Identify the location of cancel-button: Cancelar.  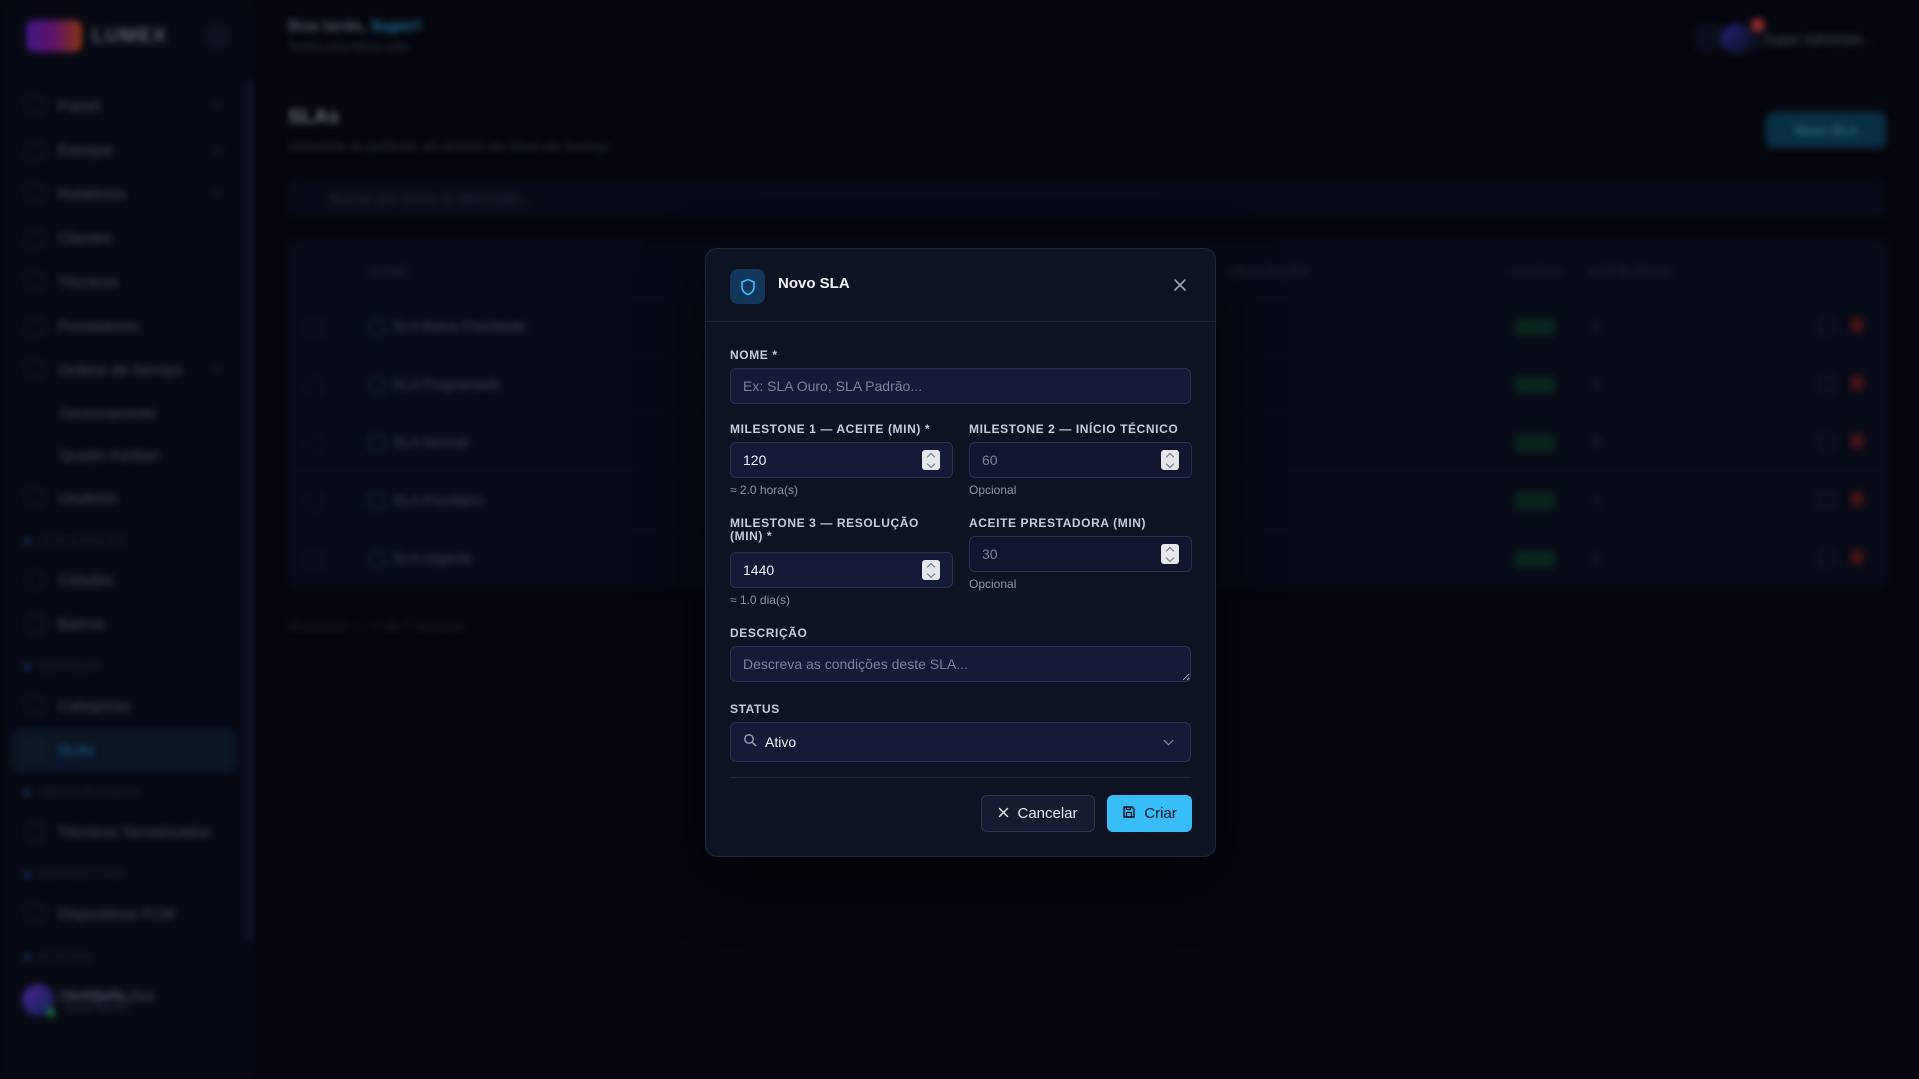
(1038, 813).